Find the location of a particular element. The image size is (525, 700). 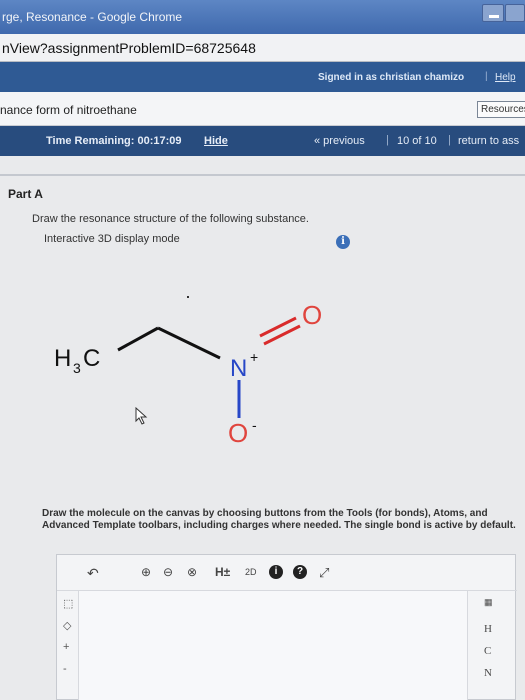

oxygen-double: O is located at coordinates (312, 315).